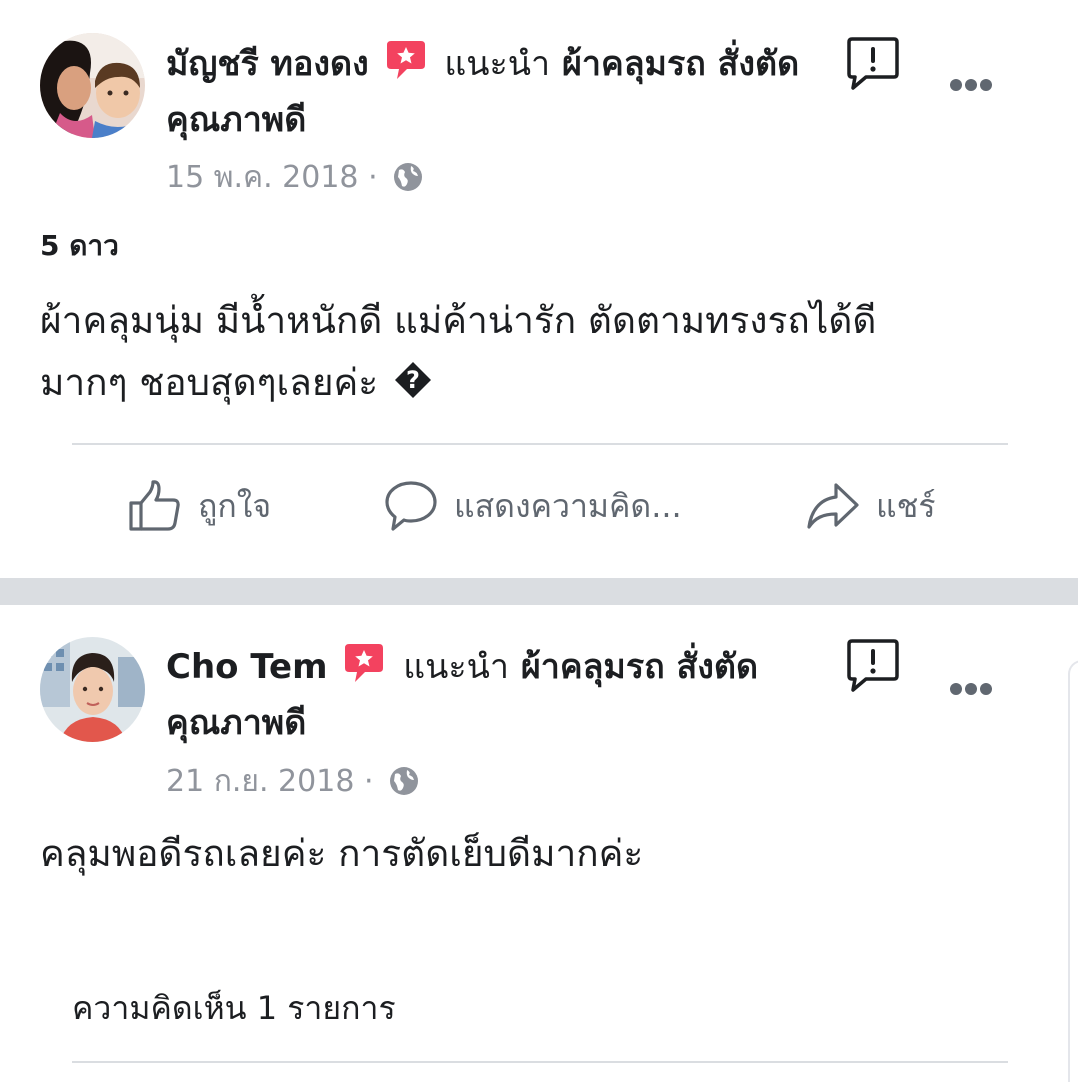 Image resolution: width=1078 pixels, height=1082 pixels. I want to click on review-text-line-2: มากๆ ชอบสุดๆเลยค่ะ ?, so click(540, 383).